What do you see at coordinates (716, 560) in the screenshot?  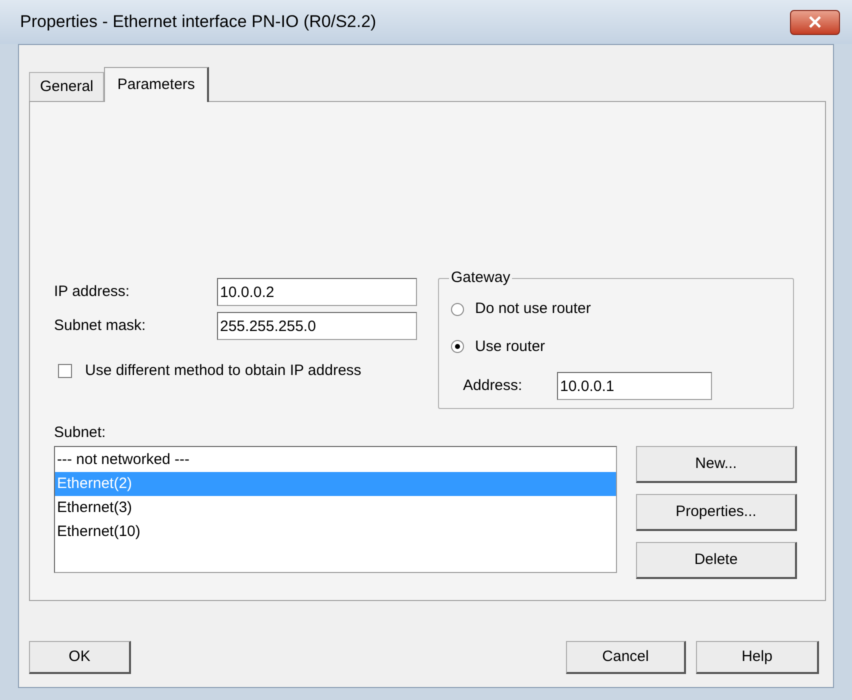 I see `dialog-button: Delete` at bounding box center [716, 560].